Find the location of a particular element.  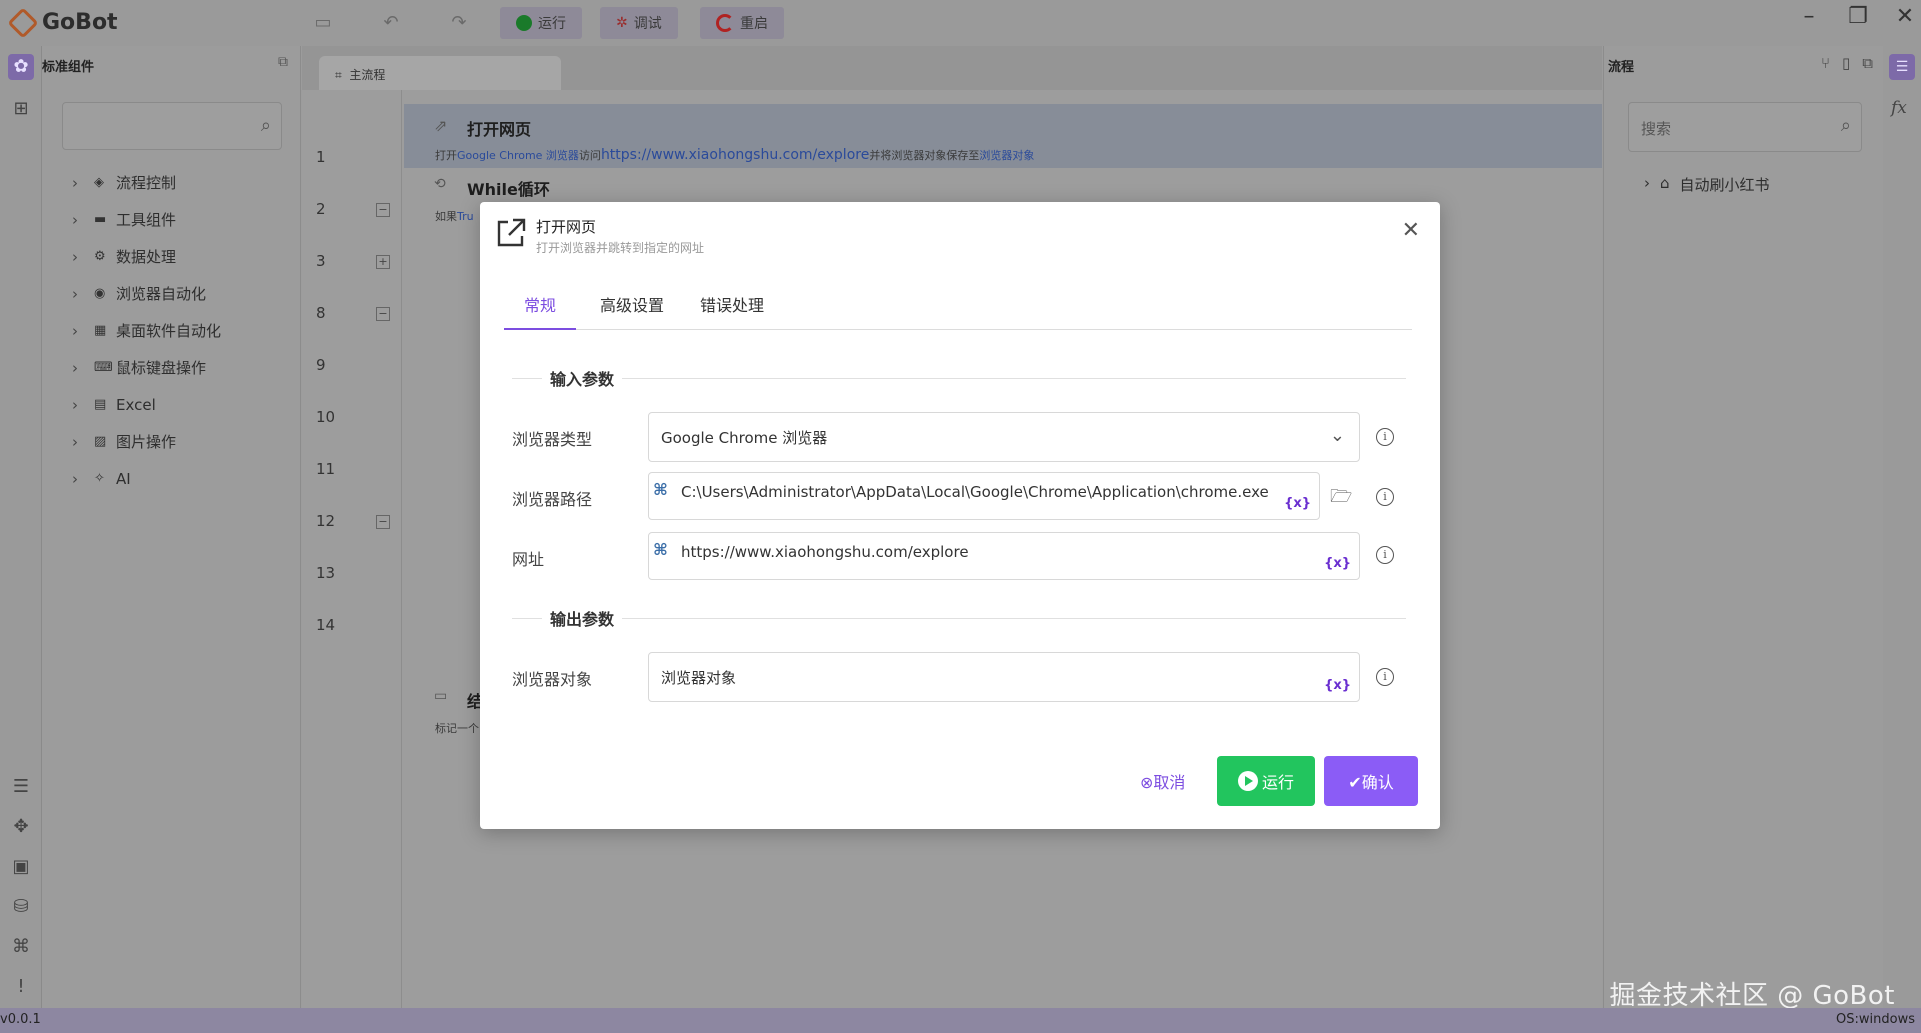

image-icon: ▨ is located at coordinates (100, 441).